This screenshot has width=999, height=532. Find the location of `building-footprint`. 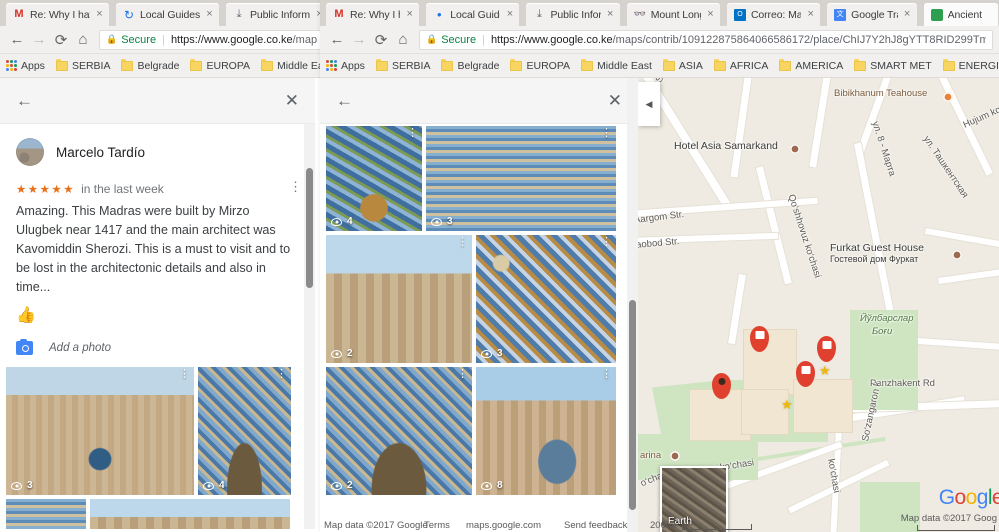

building-footprint is located at coordinates (823, 406).